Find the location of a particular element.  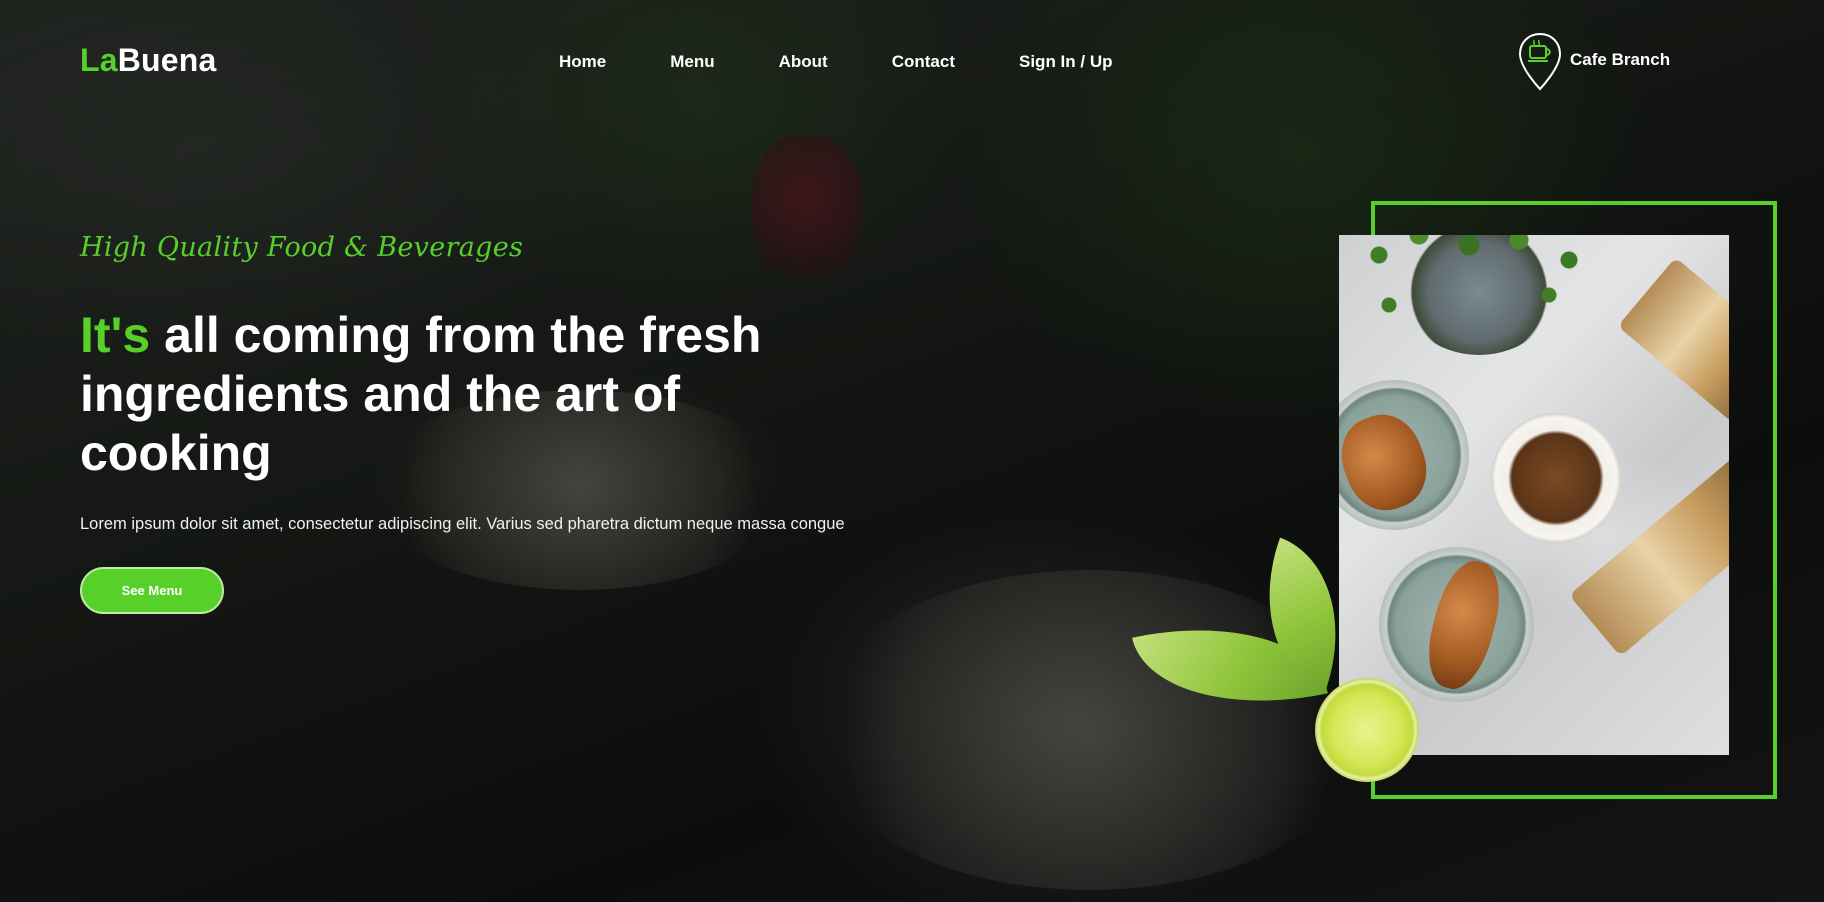

brand-logo: LaBuena is located at coordinates (148, 60).